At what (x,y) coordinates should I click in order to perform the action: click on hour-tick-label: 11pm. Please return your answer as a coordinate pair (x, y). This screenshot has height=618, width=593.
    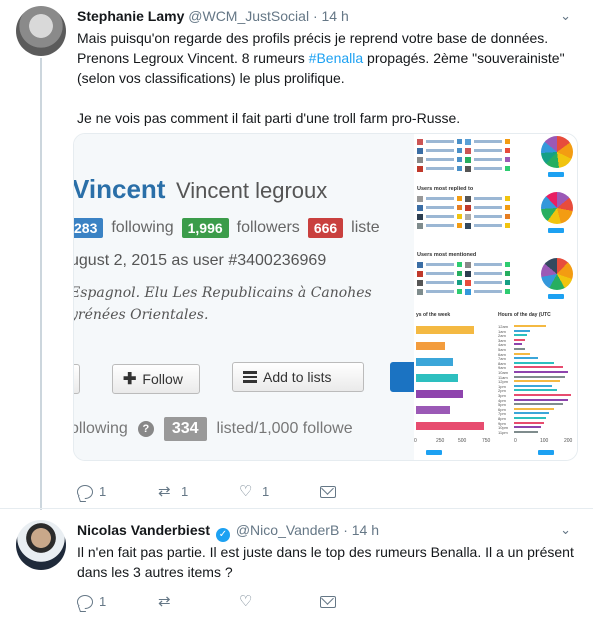
    Looking at the image, I should click on (503, 432).